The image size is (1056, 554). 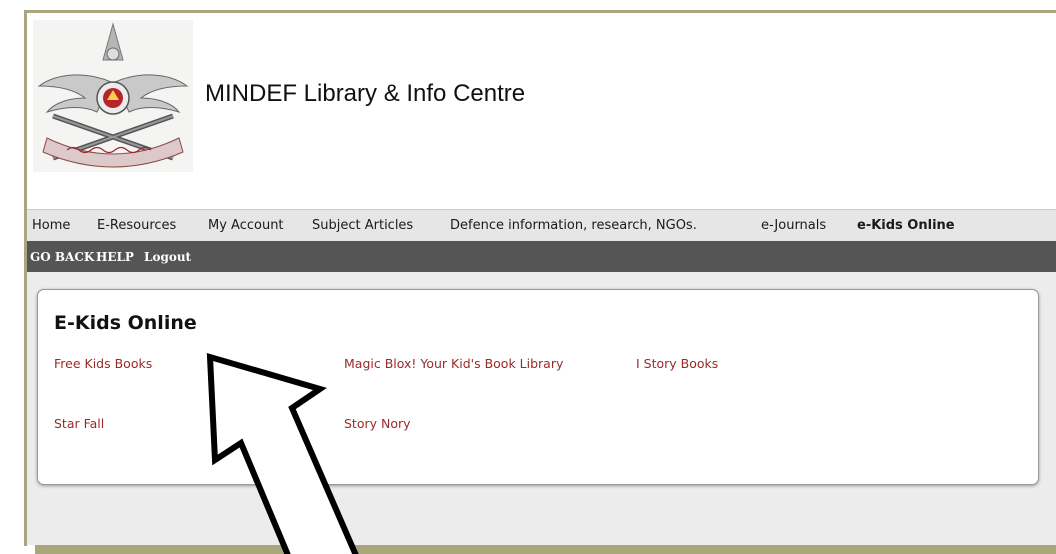 I want to click on i-story-books-link: I Story Books, so click(x=677, y=363).